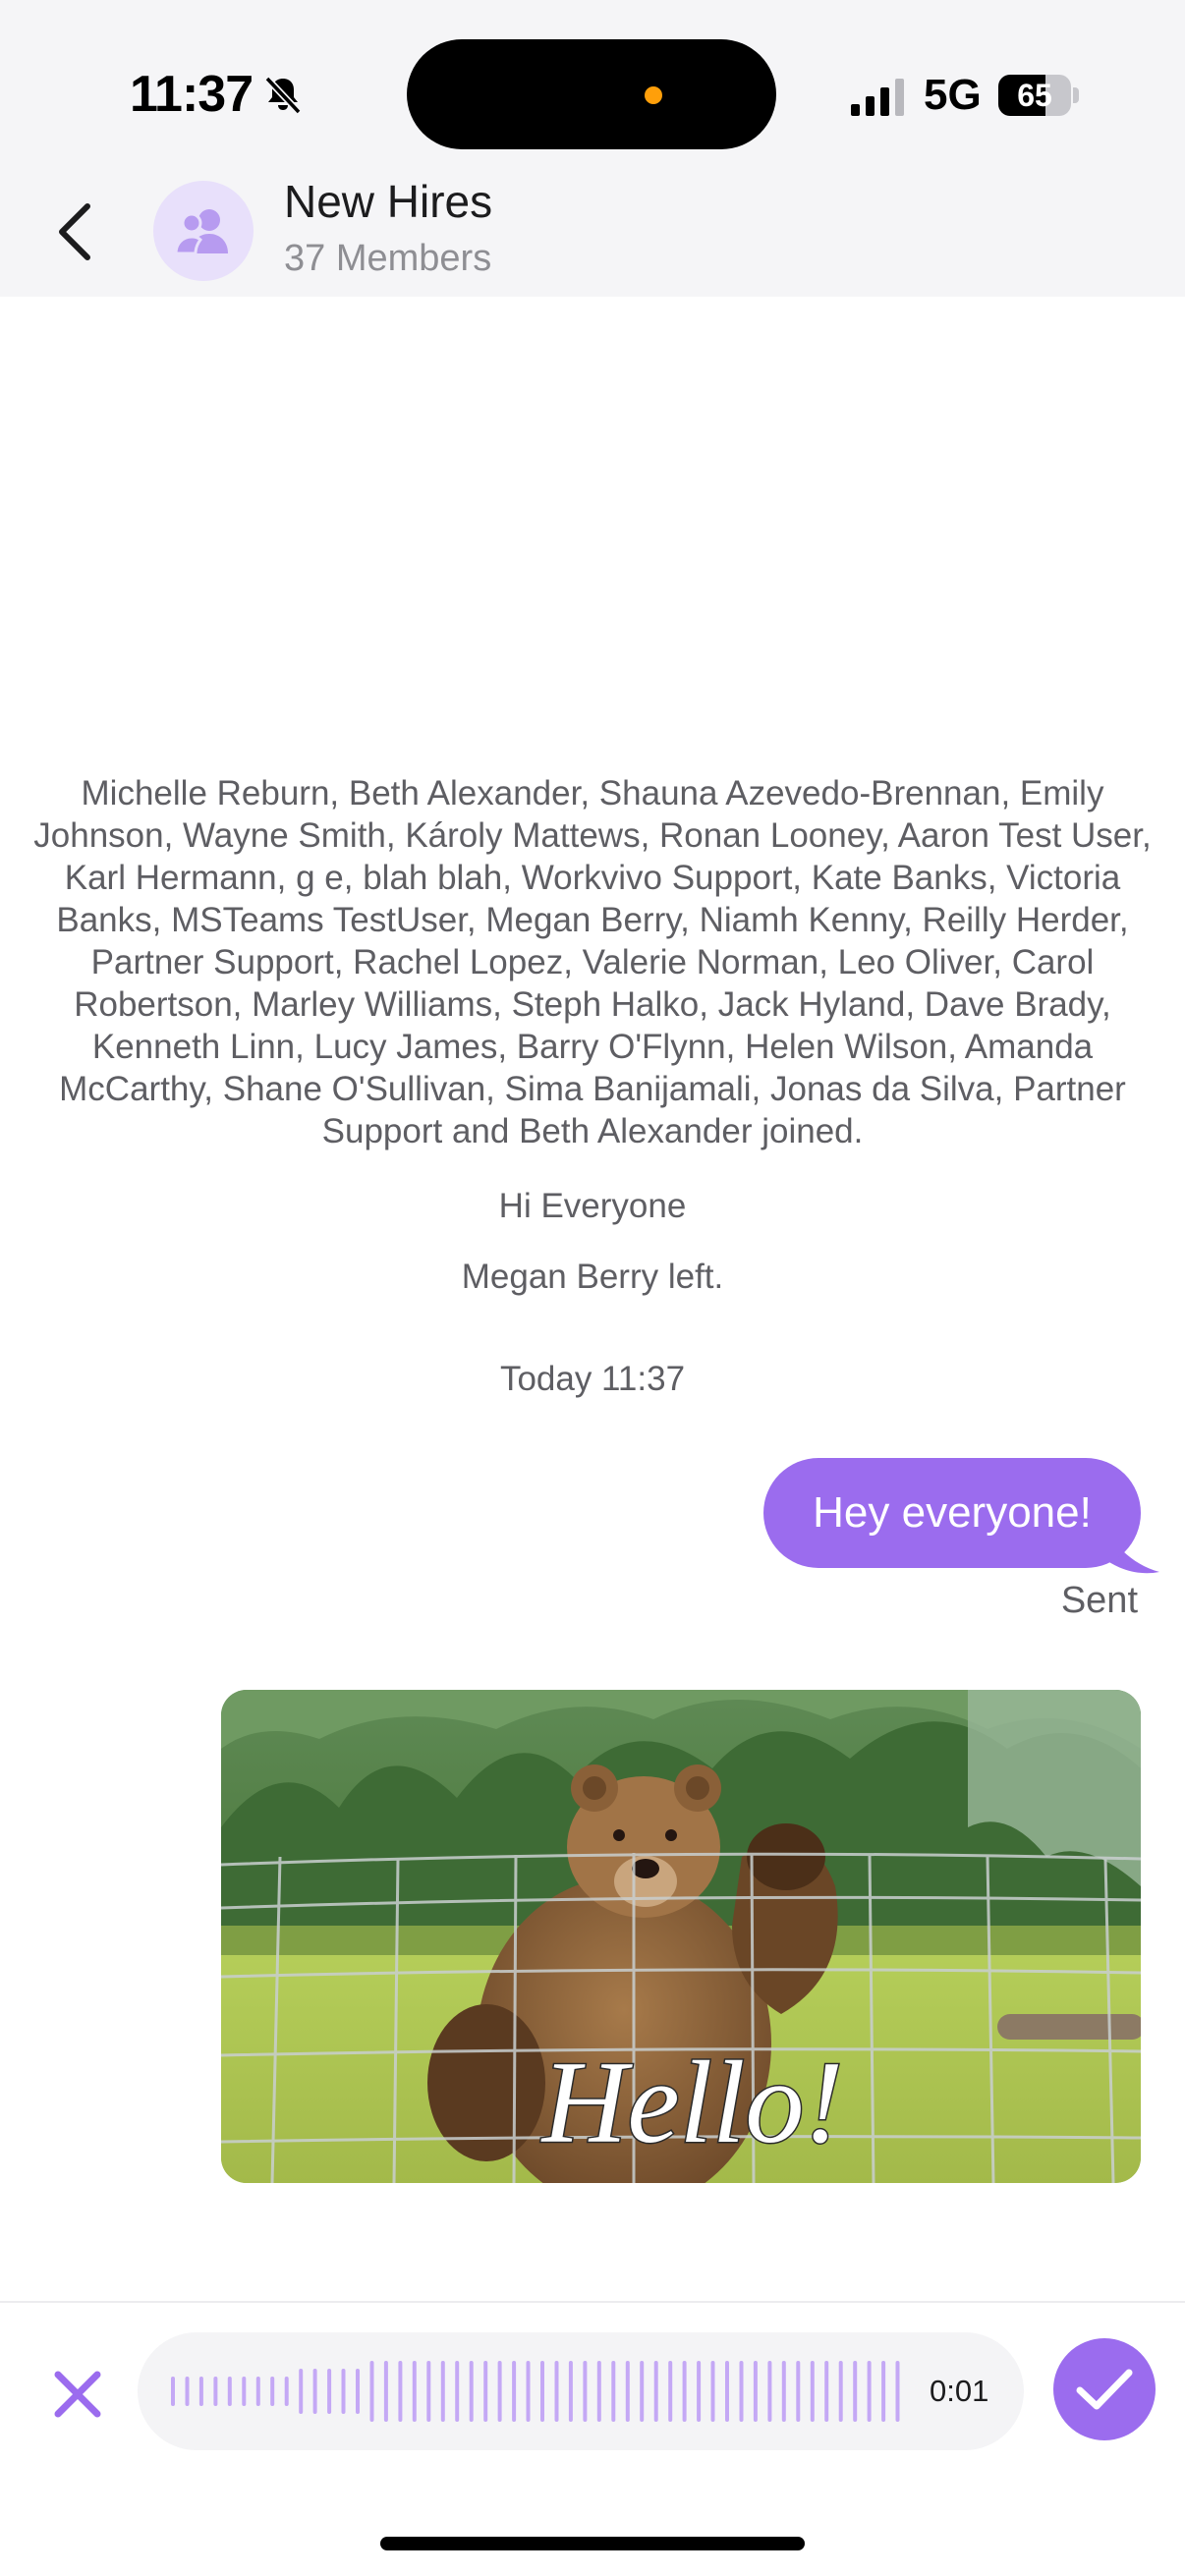 This screenshot has height=2576, width=1185. Describe the element at coordinates (536, 2391) in the screenshot. I see `waveform-icon` at that location.